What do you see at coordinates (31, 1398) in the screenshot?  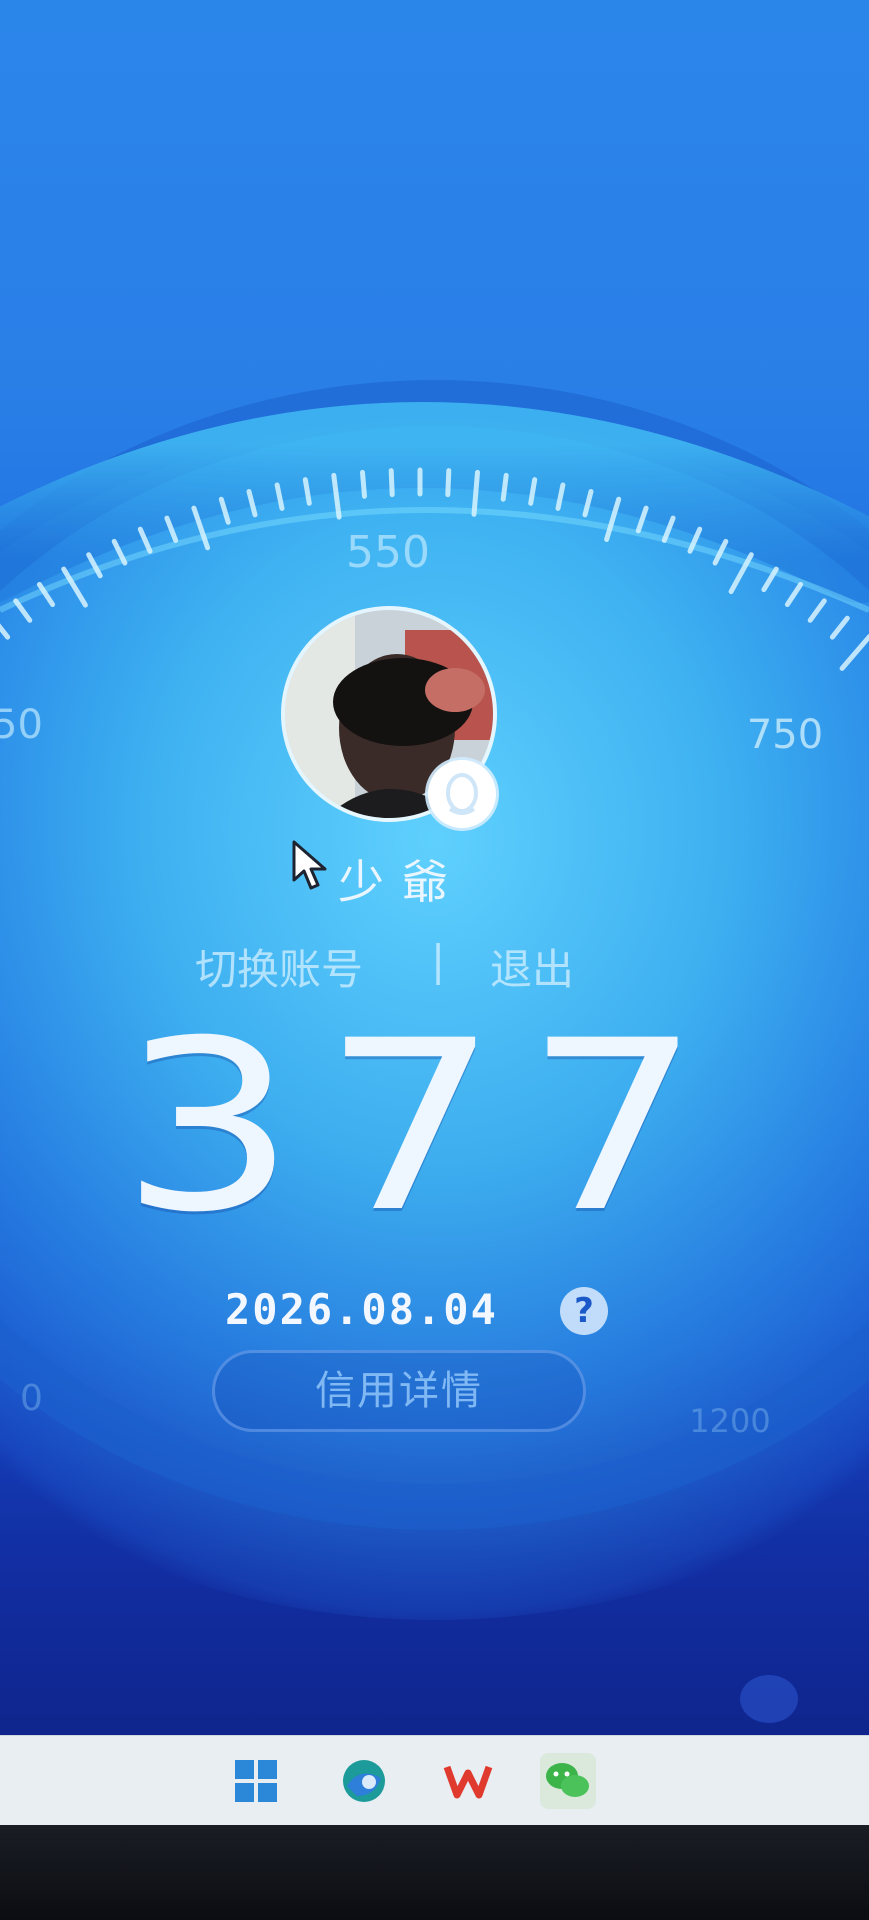 I see `gauge-label-bottom-left: 0` at bounding box center [31, 1398].